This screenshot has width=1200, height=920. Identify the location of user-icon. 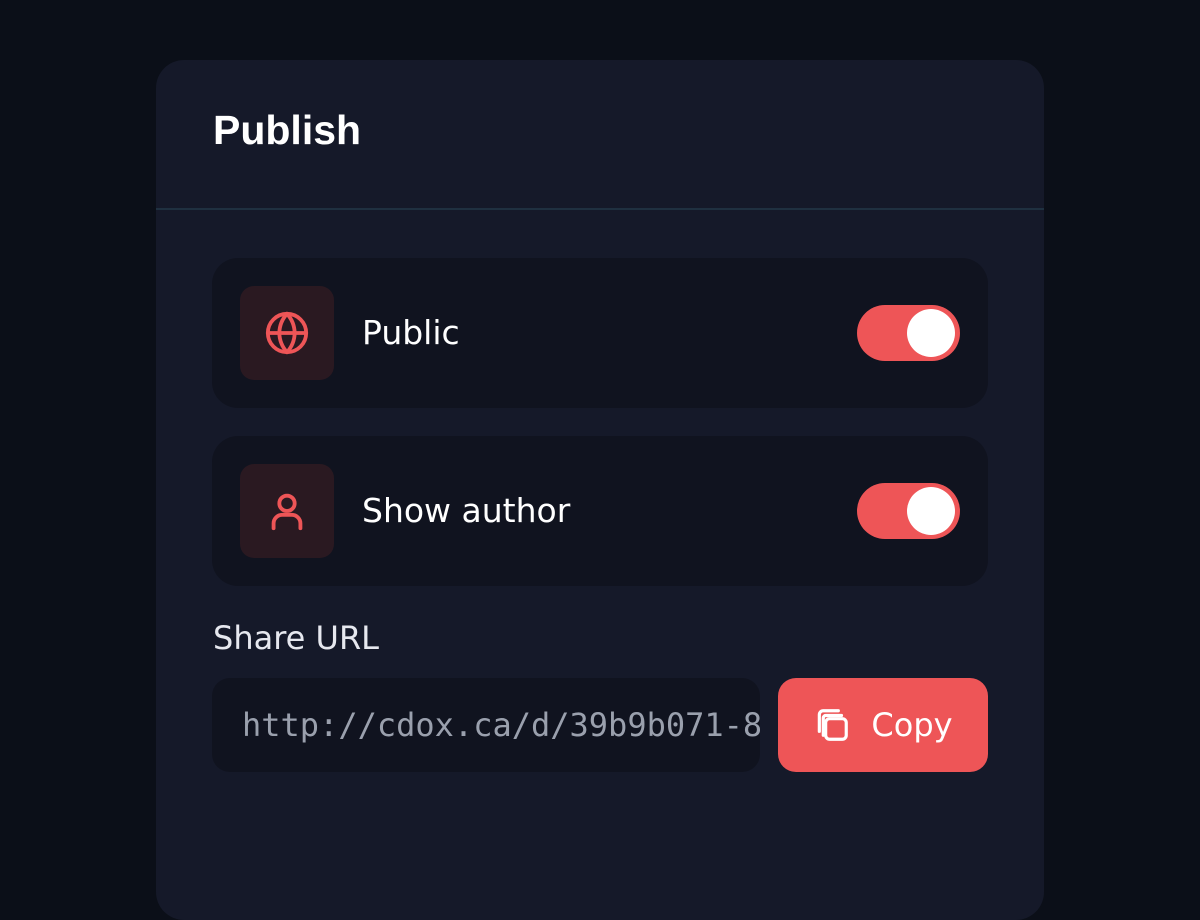
(287, 512).